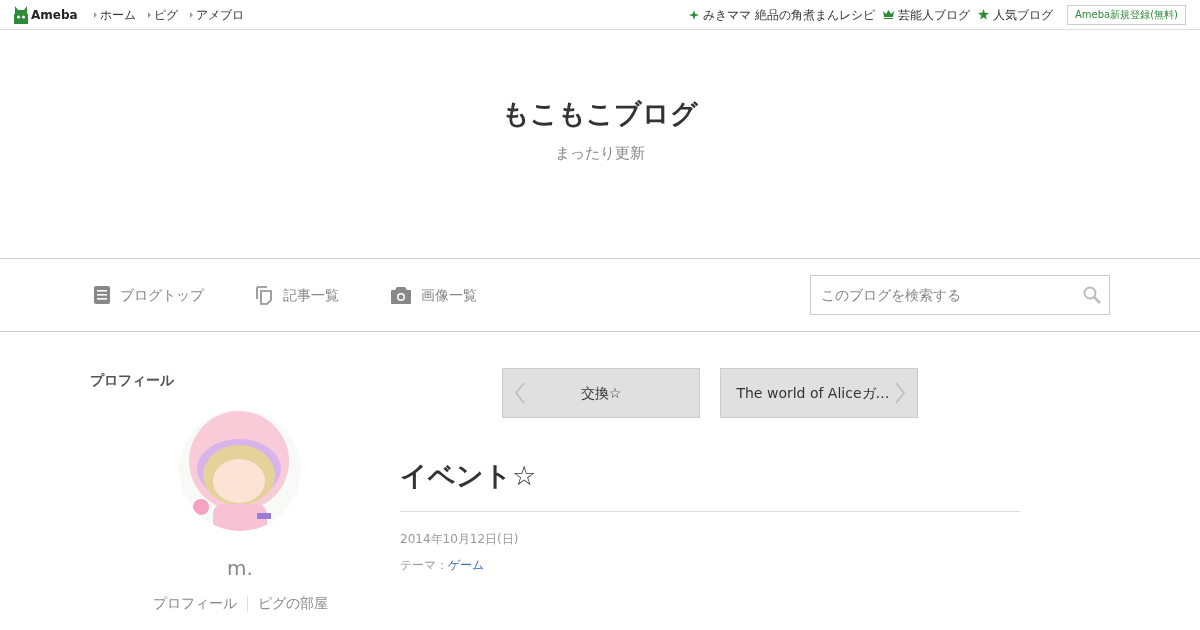 The width and height of the screenshot is (1200, 630). Describe the element at coordinates (1015, 14) in the screenshot. I see `header-link: 人気ブログ` at that location.